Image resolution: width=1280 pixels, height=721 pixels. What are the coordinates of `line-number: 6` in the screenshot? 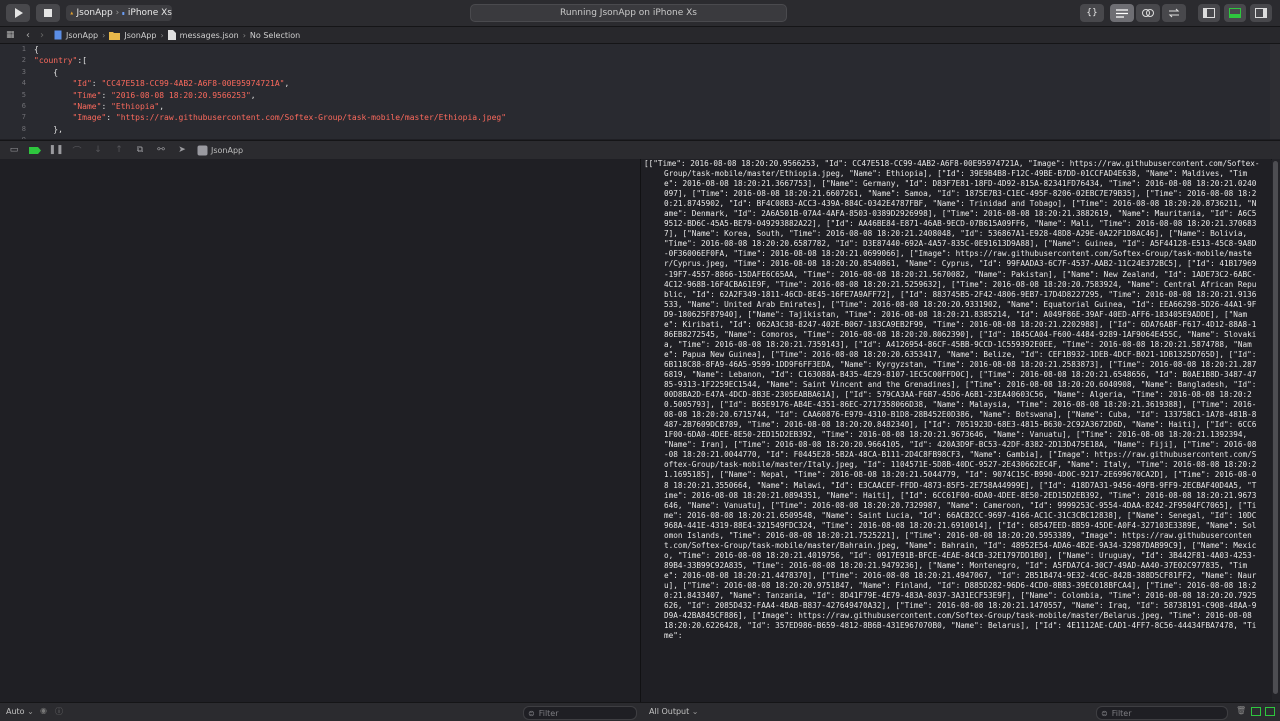 It's located at (23, 105).